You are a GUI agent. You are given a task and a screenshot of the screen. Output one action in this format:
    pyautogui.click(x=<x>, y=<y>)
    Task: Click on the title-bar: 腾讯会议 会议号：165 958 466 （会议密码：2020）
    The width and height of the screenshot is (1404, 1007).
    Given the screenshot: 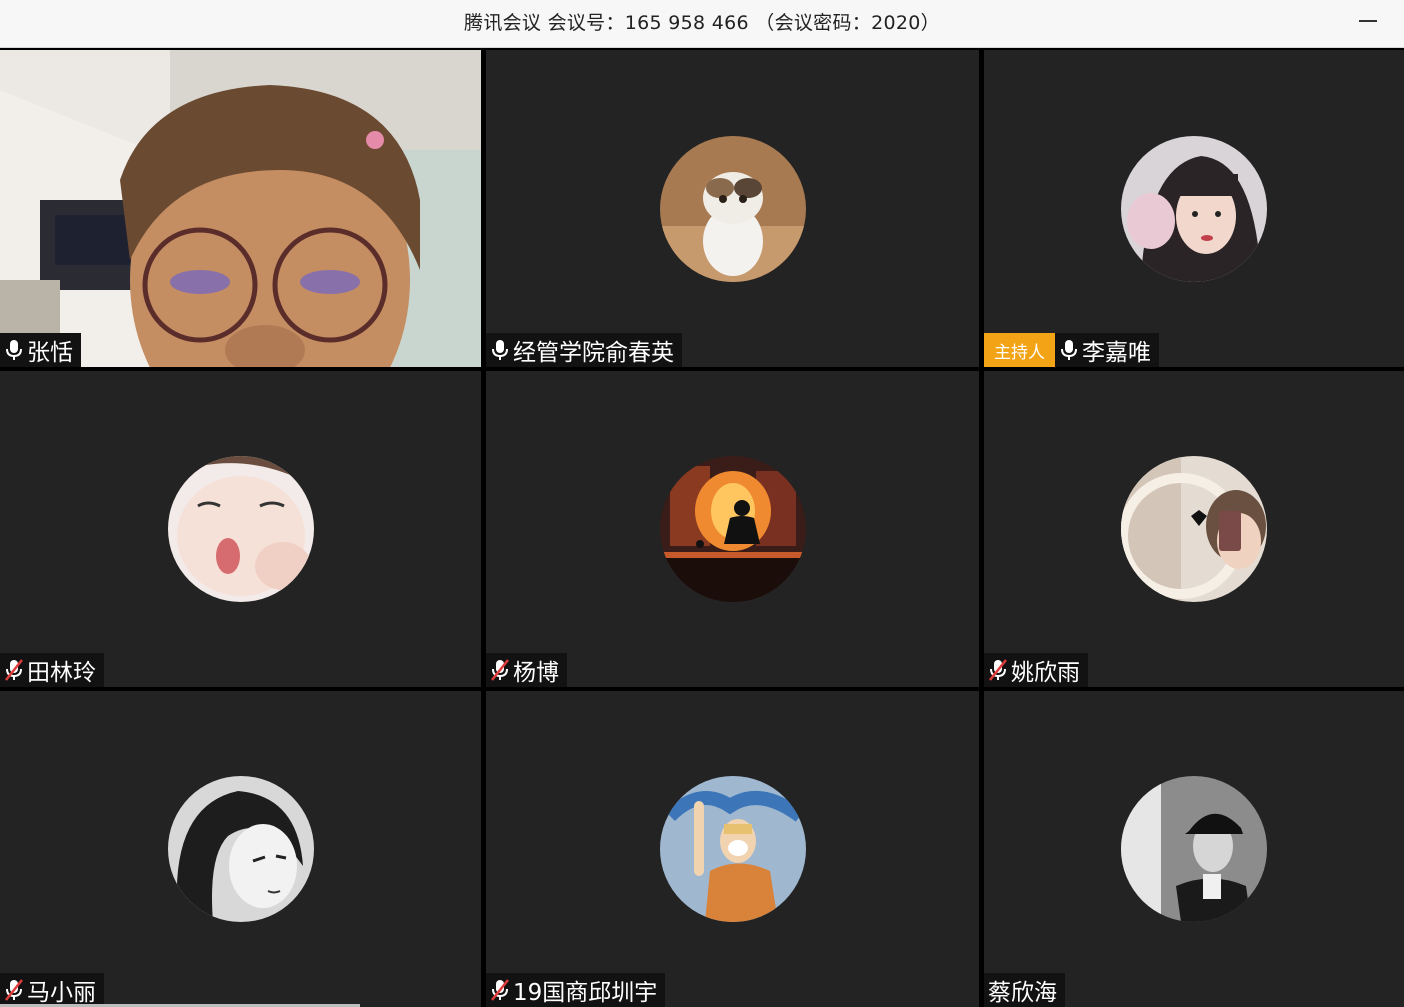 What is the action you would take?
    pyautogui.click(x=702, y=24)
    